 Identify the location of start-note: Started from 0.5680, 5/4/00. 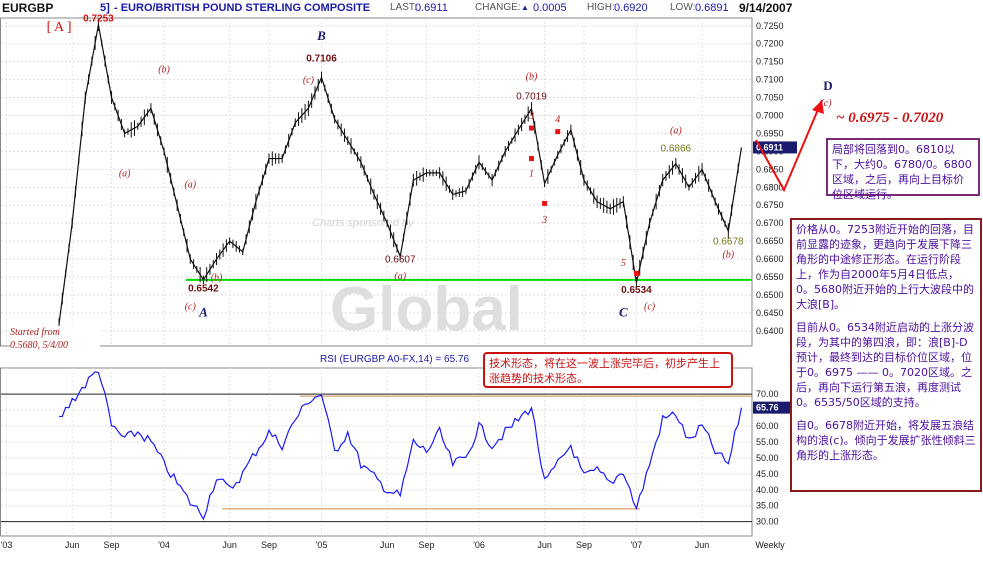
(55, 343).